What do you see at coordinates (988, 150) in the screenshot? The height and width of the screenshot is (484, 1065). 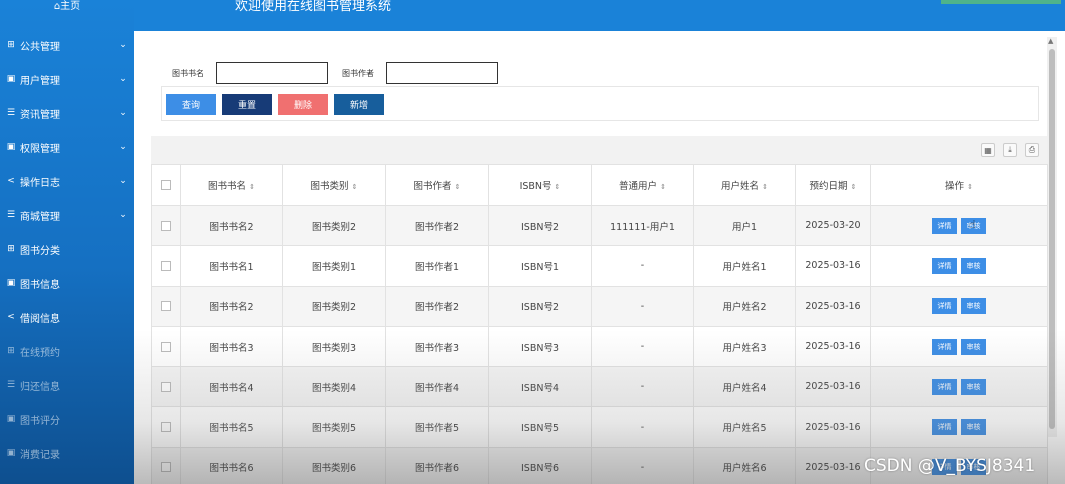 I see `columns-icon: ▦` at bounding box center [988, 150].